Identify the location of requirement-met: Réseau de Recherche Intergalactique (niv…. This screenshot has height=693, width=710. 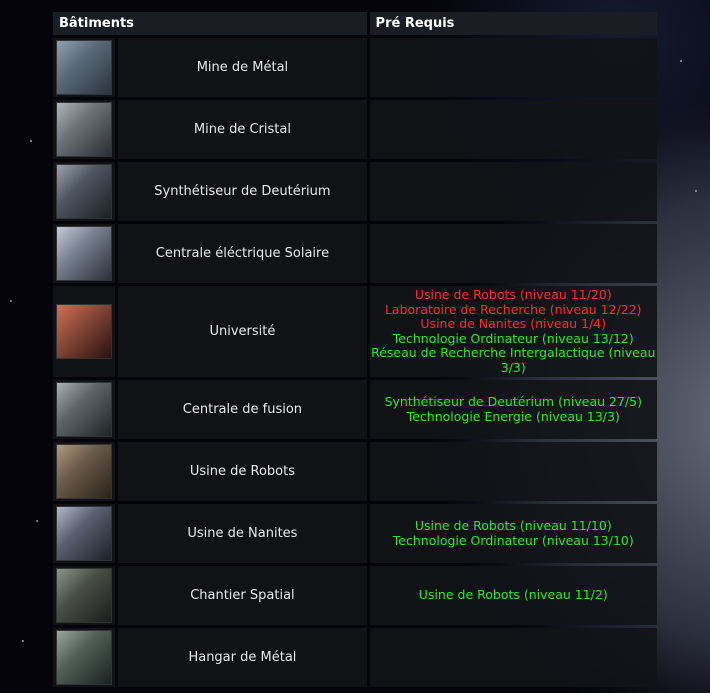
(513, 360).